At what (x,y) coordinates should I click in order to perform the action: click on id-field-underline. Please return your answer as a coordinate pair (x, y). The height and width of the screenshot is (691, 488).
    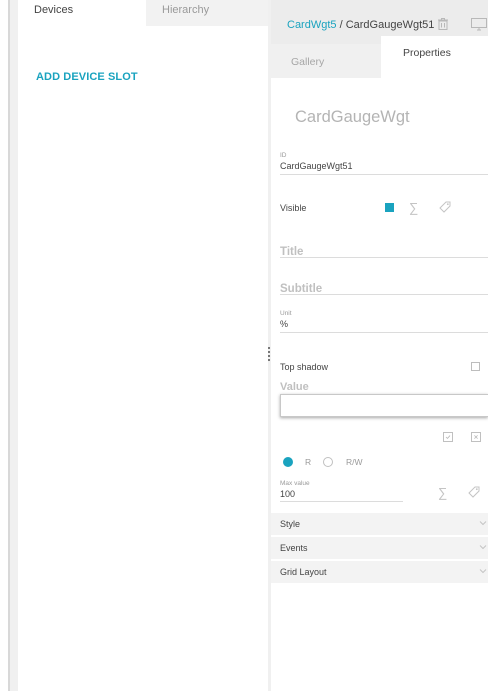
    Looking at the image, I should click on (384, 174).